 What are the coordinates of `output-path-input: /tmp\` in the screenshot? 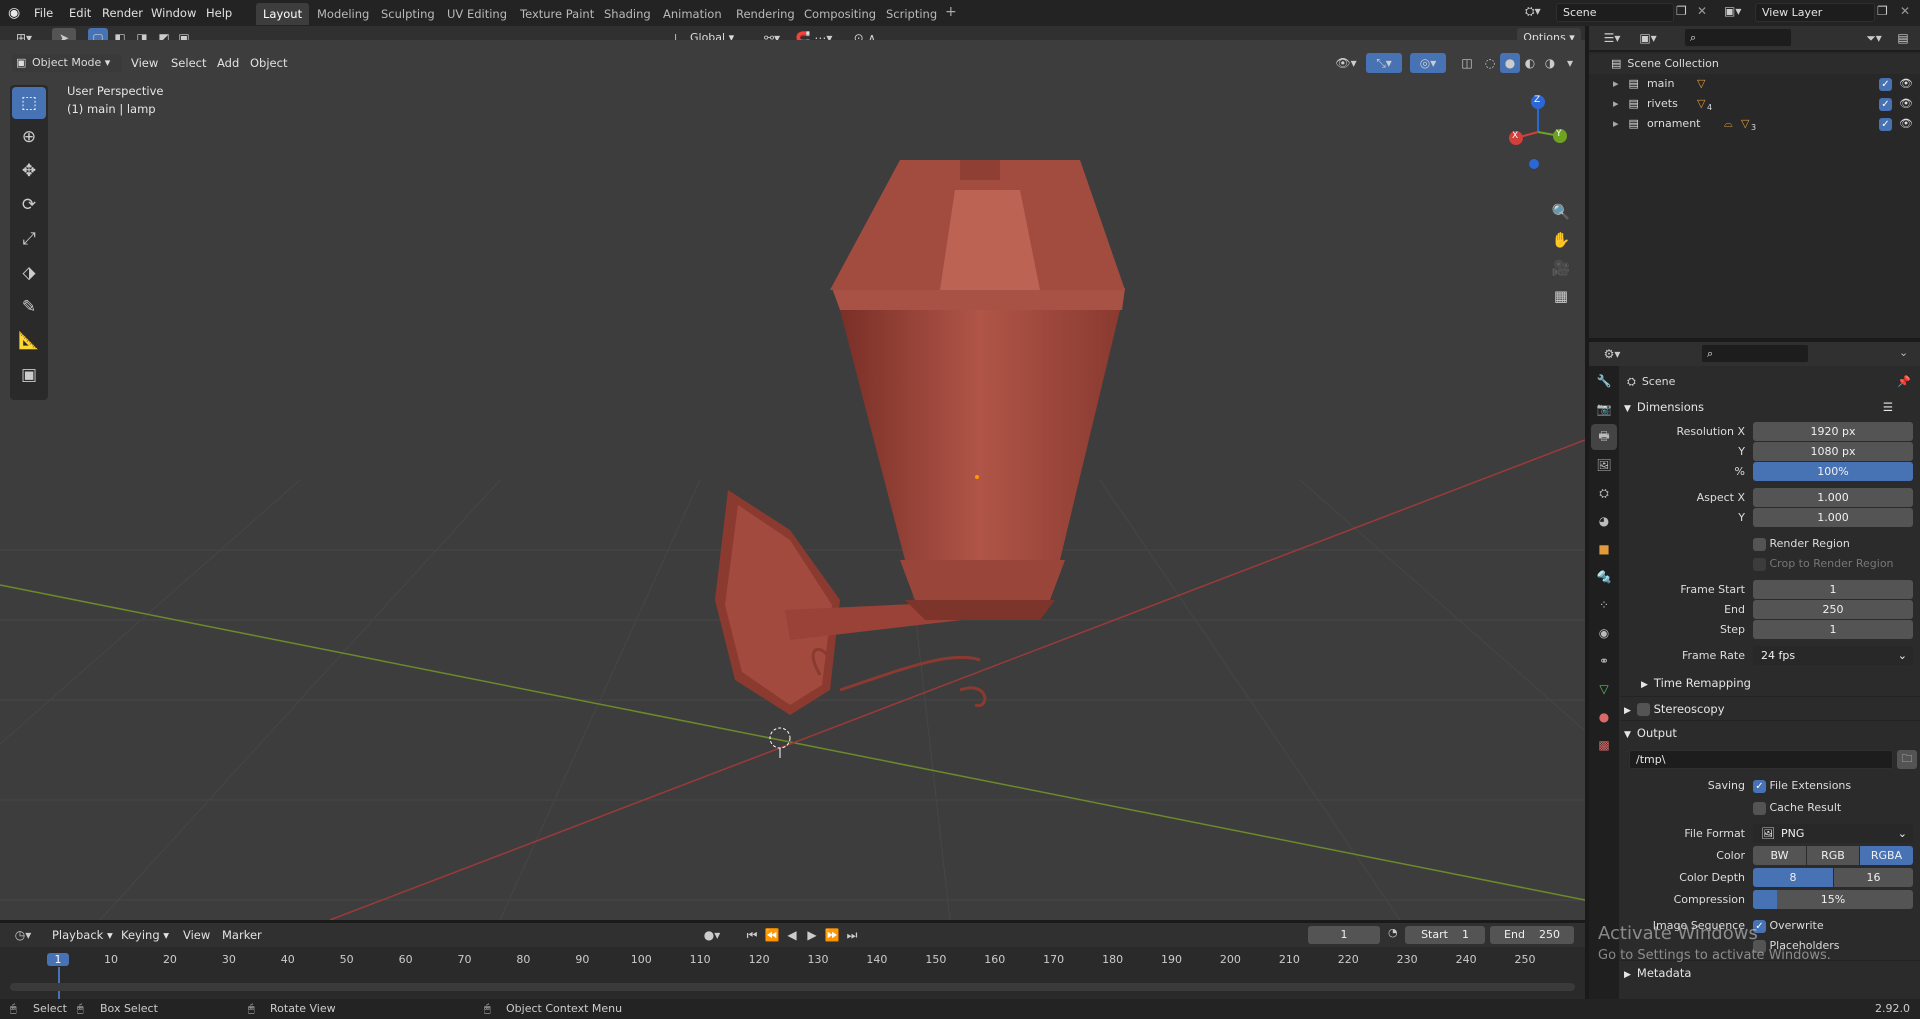 It's located at (1761, 759).